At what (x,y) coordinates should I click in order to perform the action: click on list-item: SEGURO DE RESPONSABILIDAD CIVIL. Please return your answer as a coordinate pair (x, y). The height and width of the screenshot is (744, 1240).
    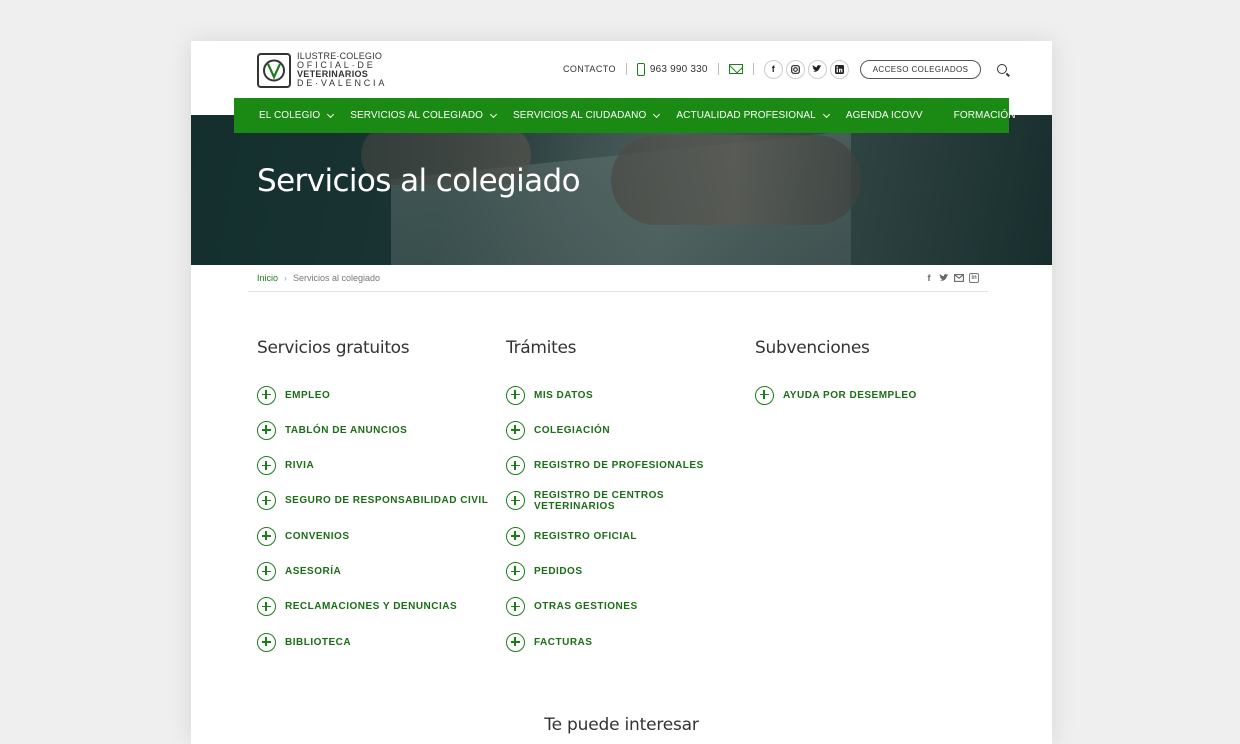
    Looking at the image, I should click on (377, 501).